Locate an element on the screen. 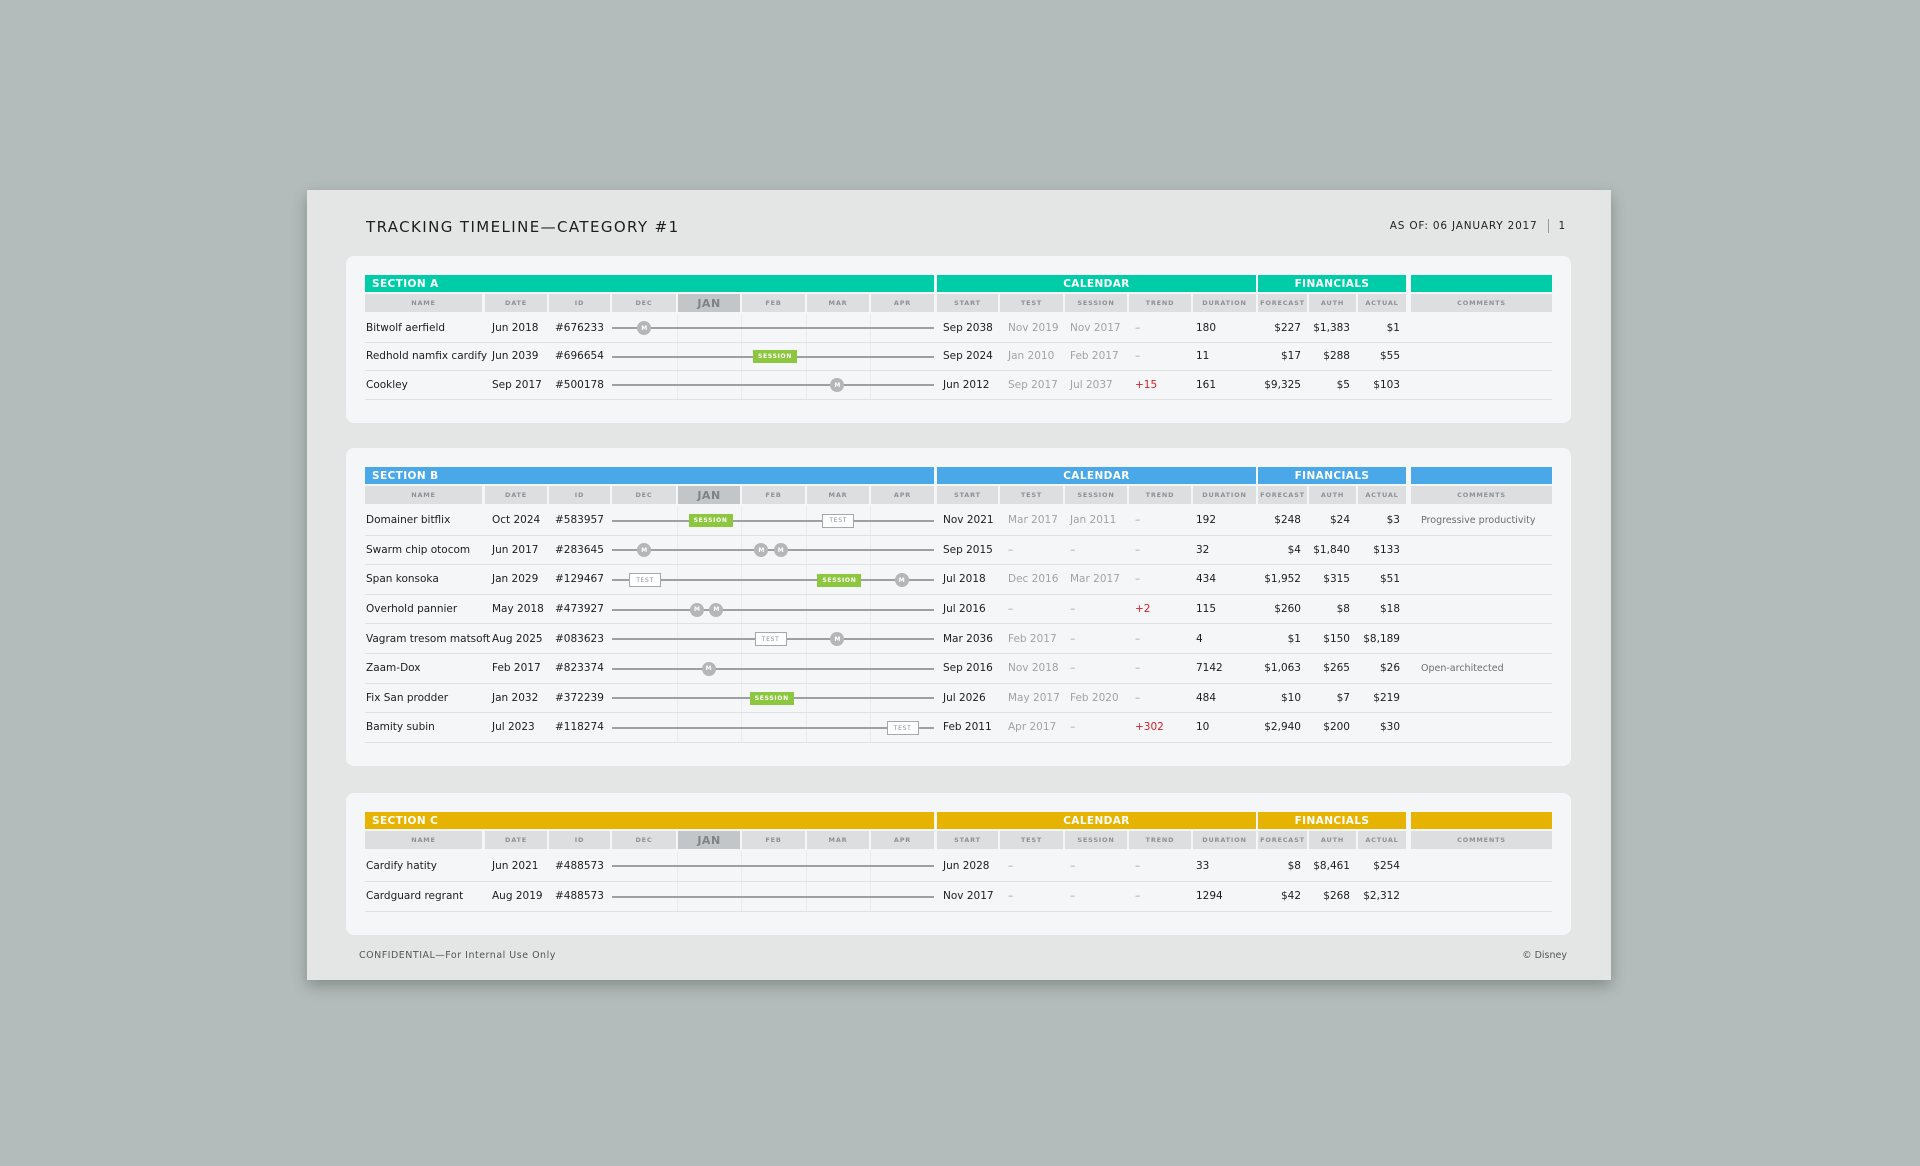 The height and width of the screenshot is (1166, 1920). row-name: Swarm chip otocom is located at coordinates (418, 549).